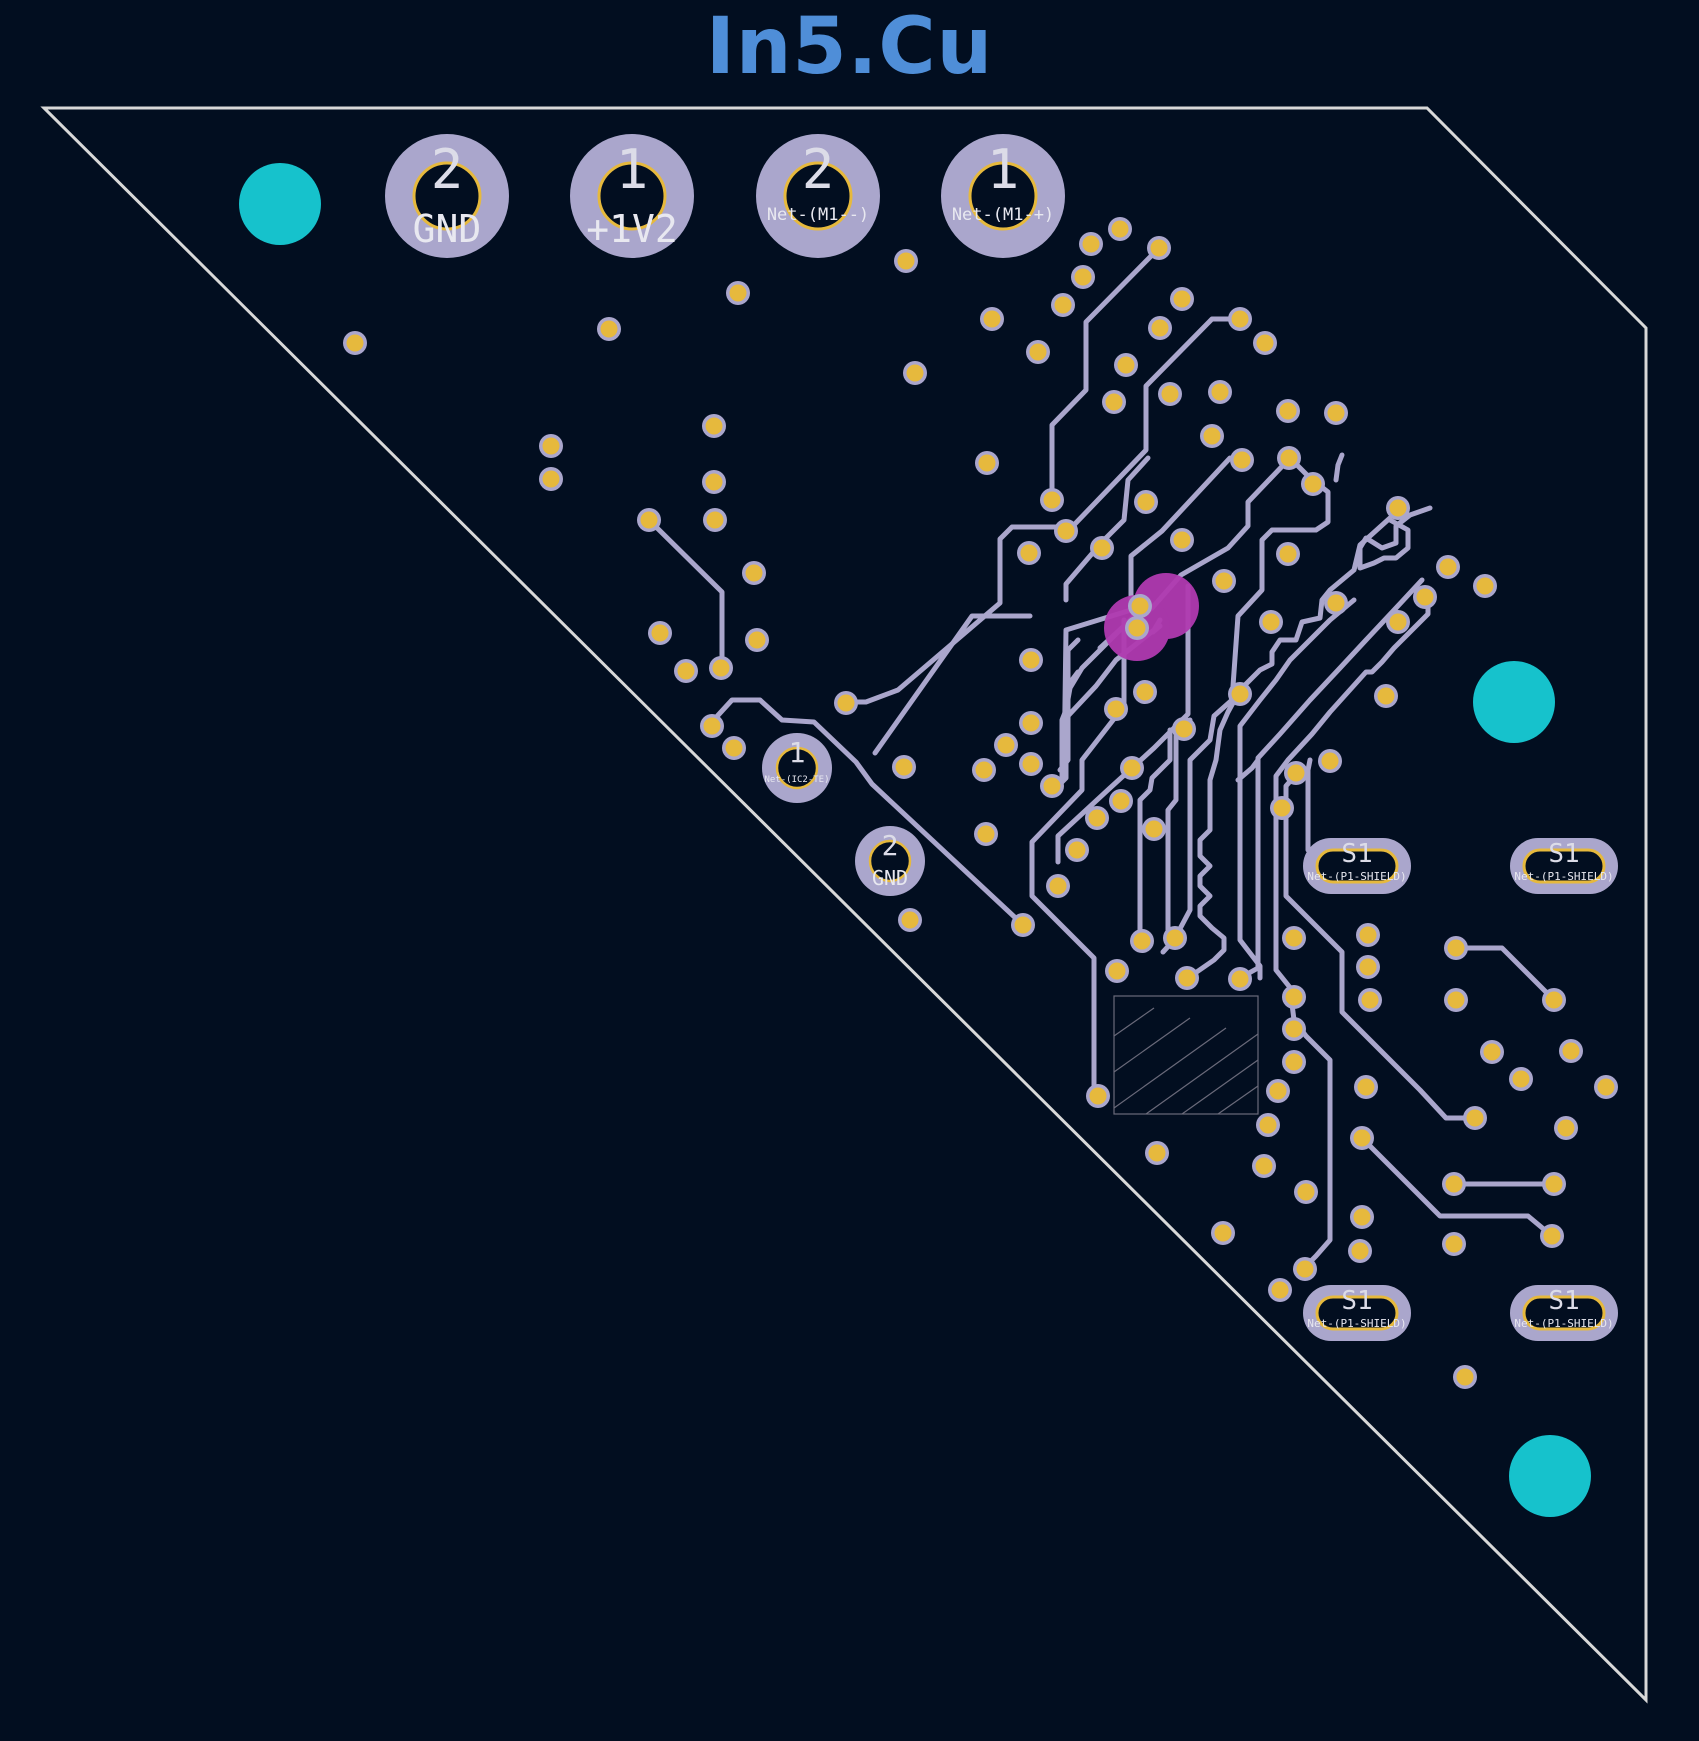  I want to click on pad-net-label: Net-(IC2-TE), so click(796, 780).